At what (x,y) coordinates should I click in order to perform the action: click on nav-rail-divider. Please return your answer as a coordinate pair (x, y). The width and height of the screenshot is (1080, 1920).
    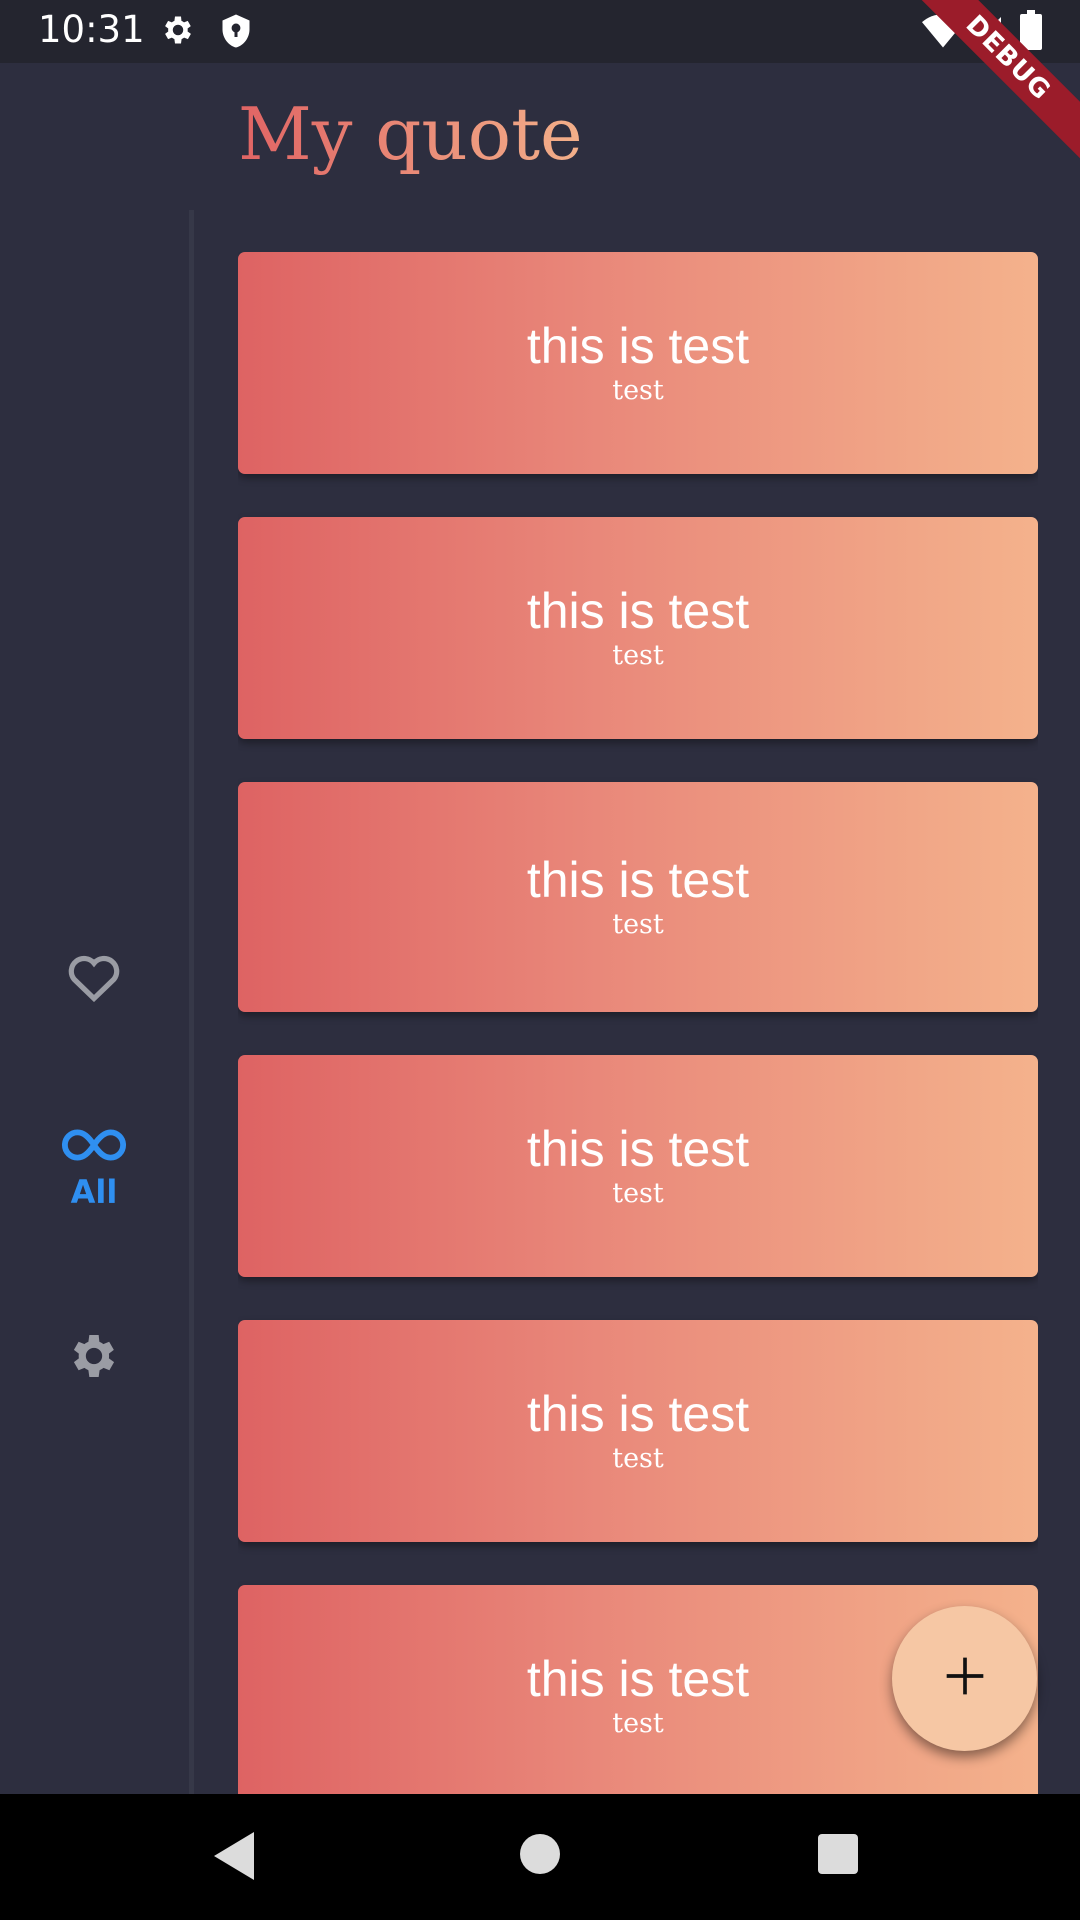
    Looking at the image, I should click on (191, 1002).